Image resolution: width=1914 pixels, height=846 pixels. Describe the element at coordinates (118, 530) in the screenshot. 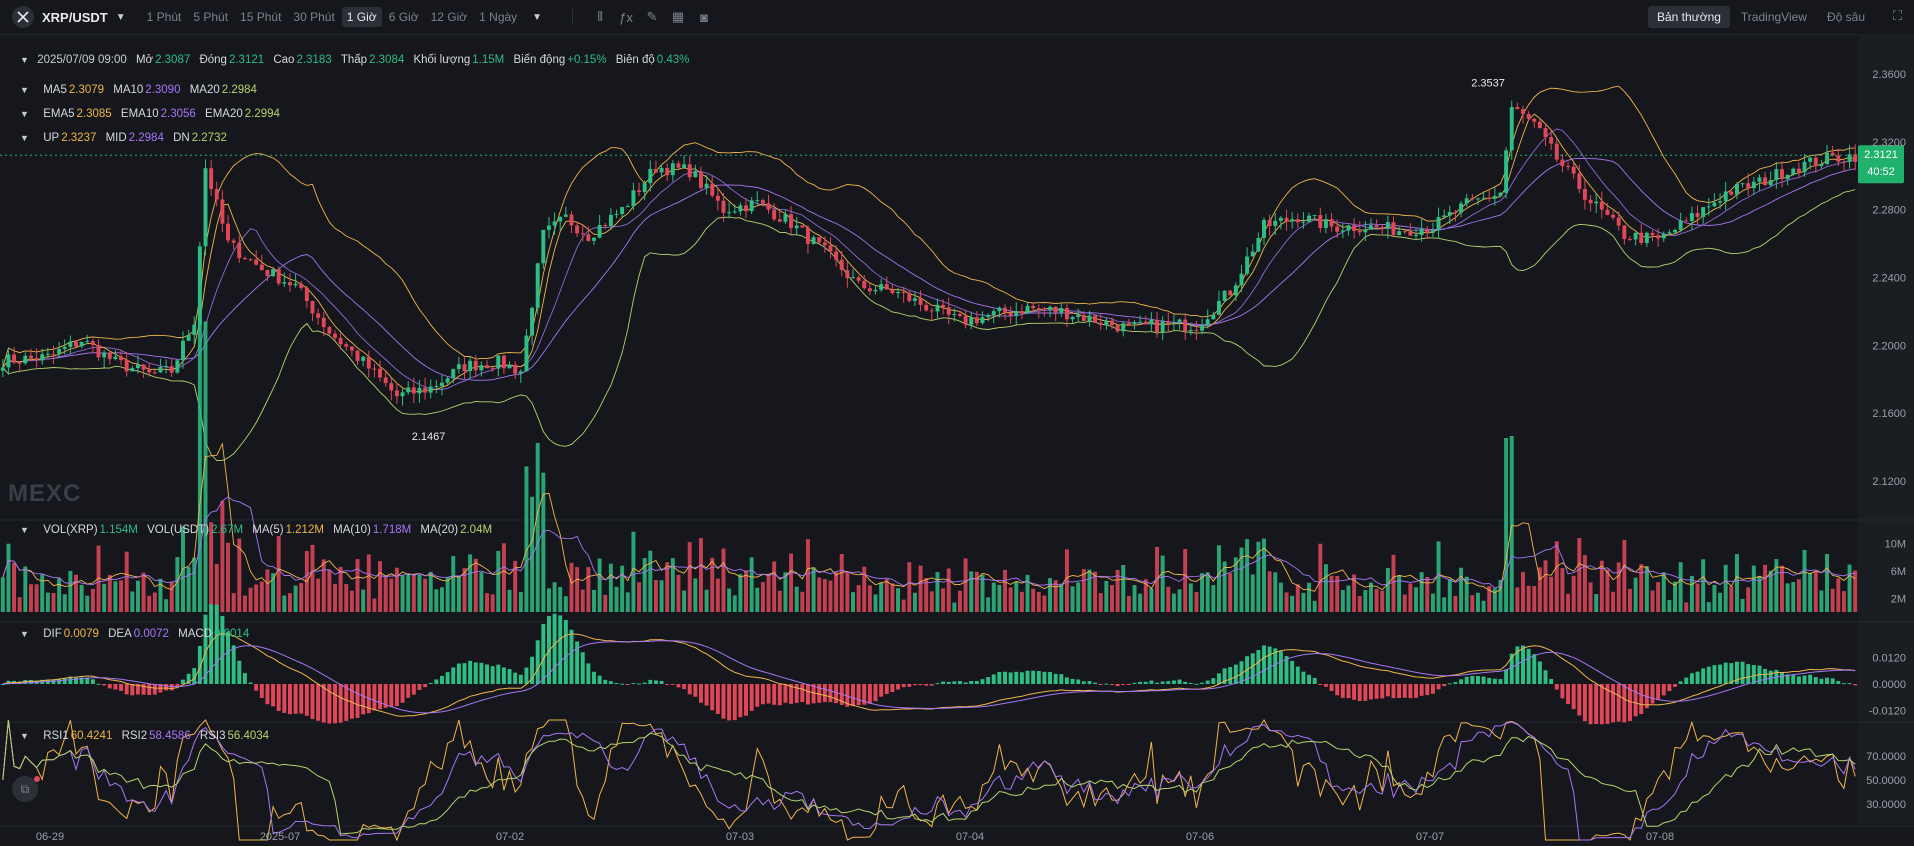

I see `vol-xrp-value: 1.154M` at that location.